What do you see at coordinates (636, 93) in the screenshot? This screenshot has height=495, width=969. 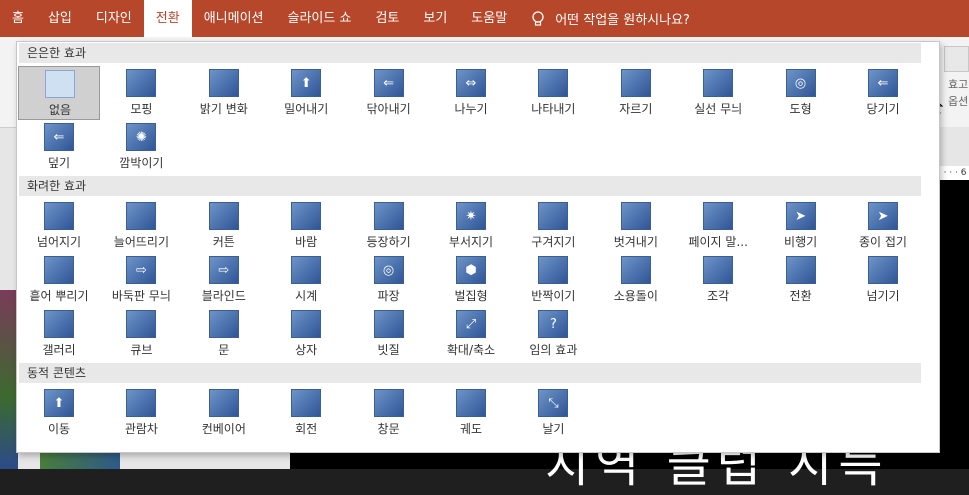 I see `transition-item: 자르기` at bounding box center [636, 93].